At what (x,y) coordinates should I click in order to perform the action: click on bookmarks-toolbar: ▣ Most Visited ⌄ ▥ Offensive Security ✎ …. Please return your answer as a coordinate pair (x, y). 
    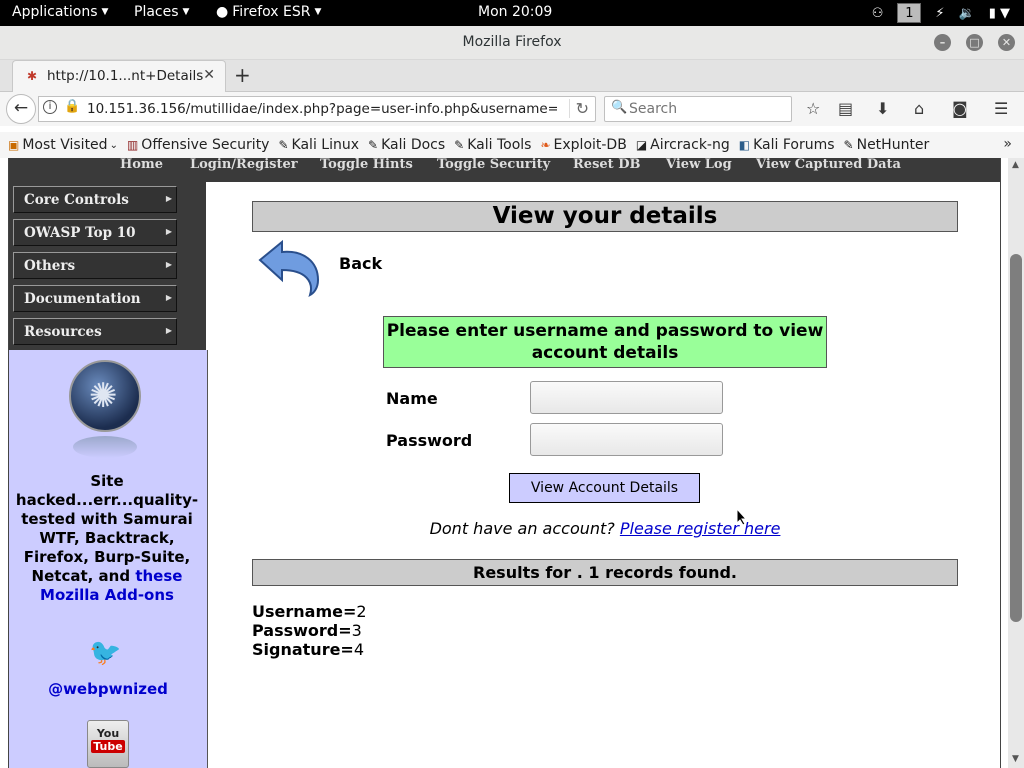
    Looking at the image, I should click on (512, 145).